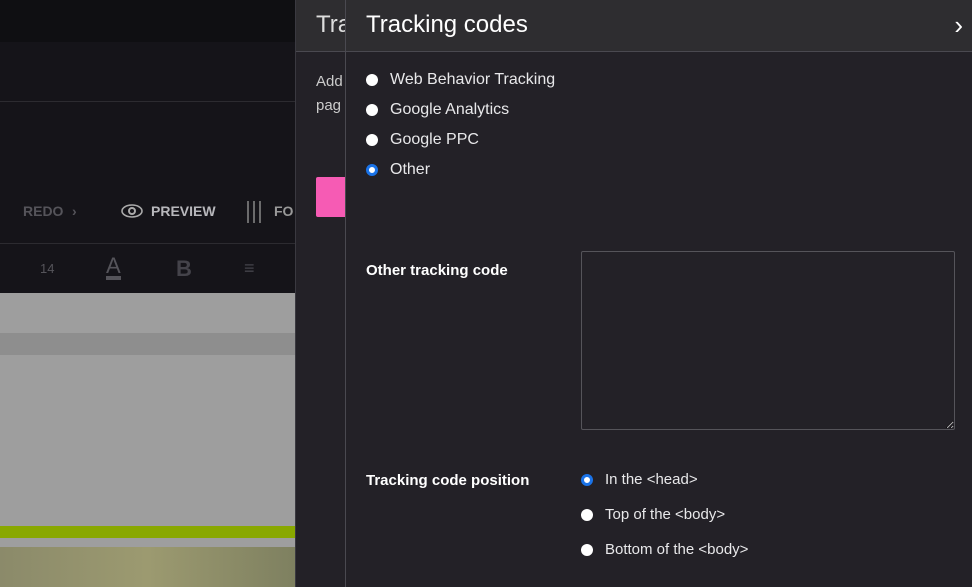 The width and height of the screenshot is (972, 587). Describe the element at coordinates (768, 340) in the screenshot. I see `other-code-textarea` at that location.